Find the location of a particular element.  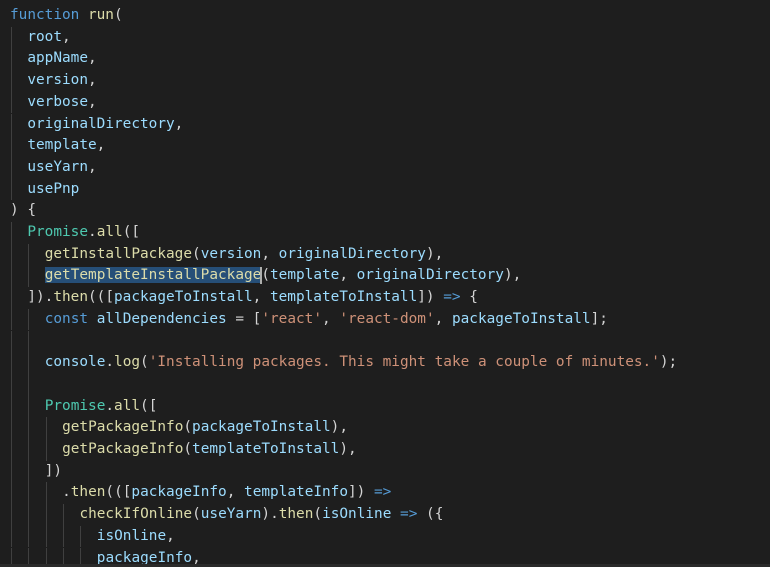

code-text: verbose, is located at coordinates (61, 103).